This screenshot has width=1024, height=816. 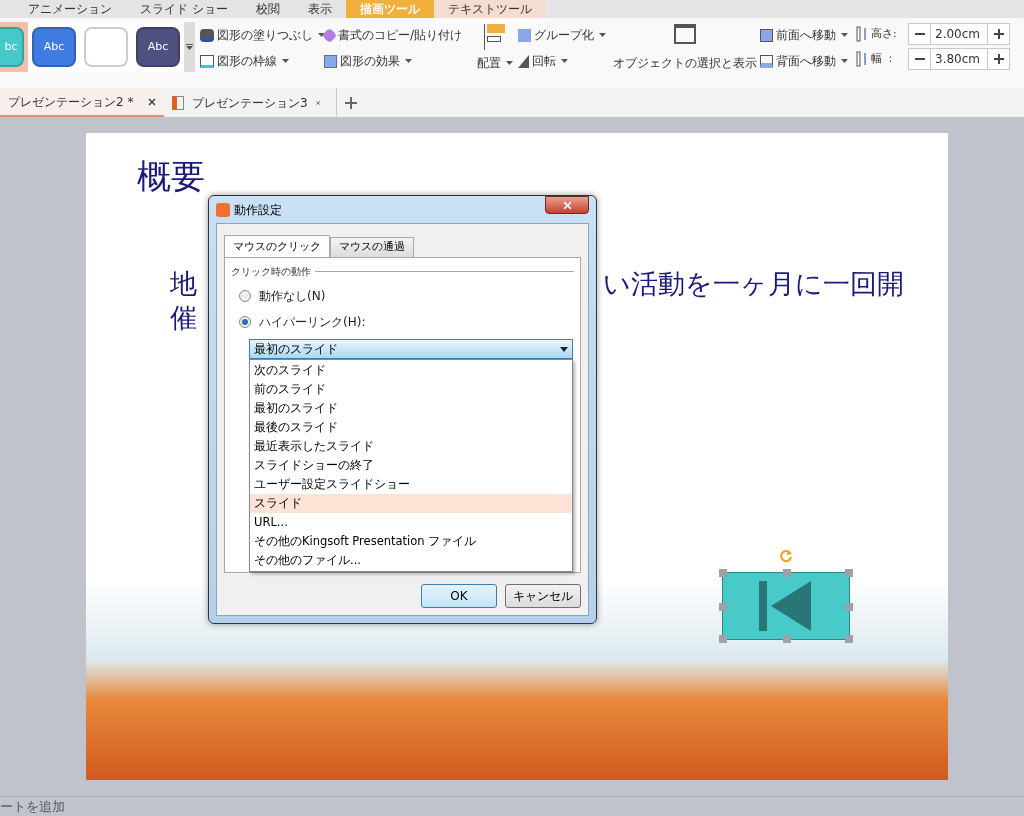 What do you see at coordinates (411, 427) in the screenshot?
I see `dropdown-option: 最後のスライド` at bounding box center [411, 427].